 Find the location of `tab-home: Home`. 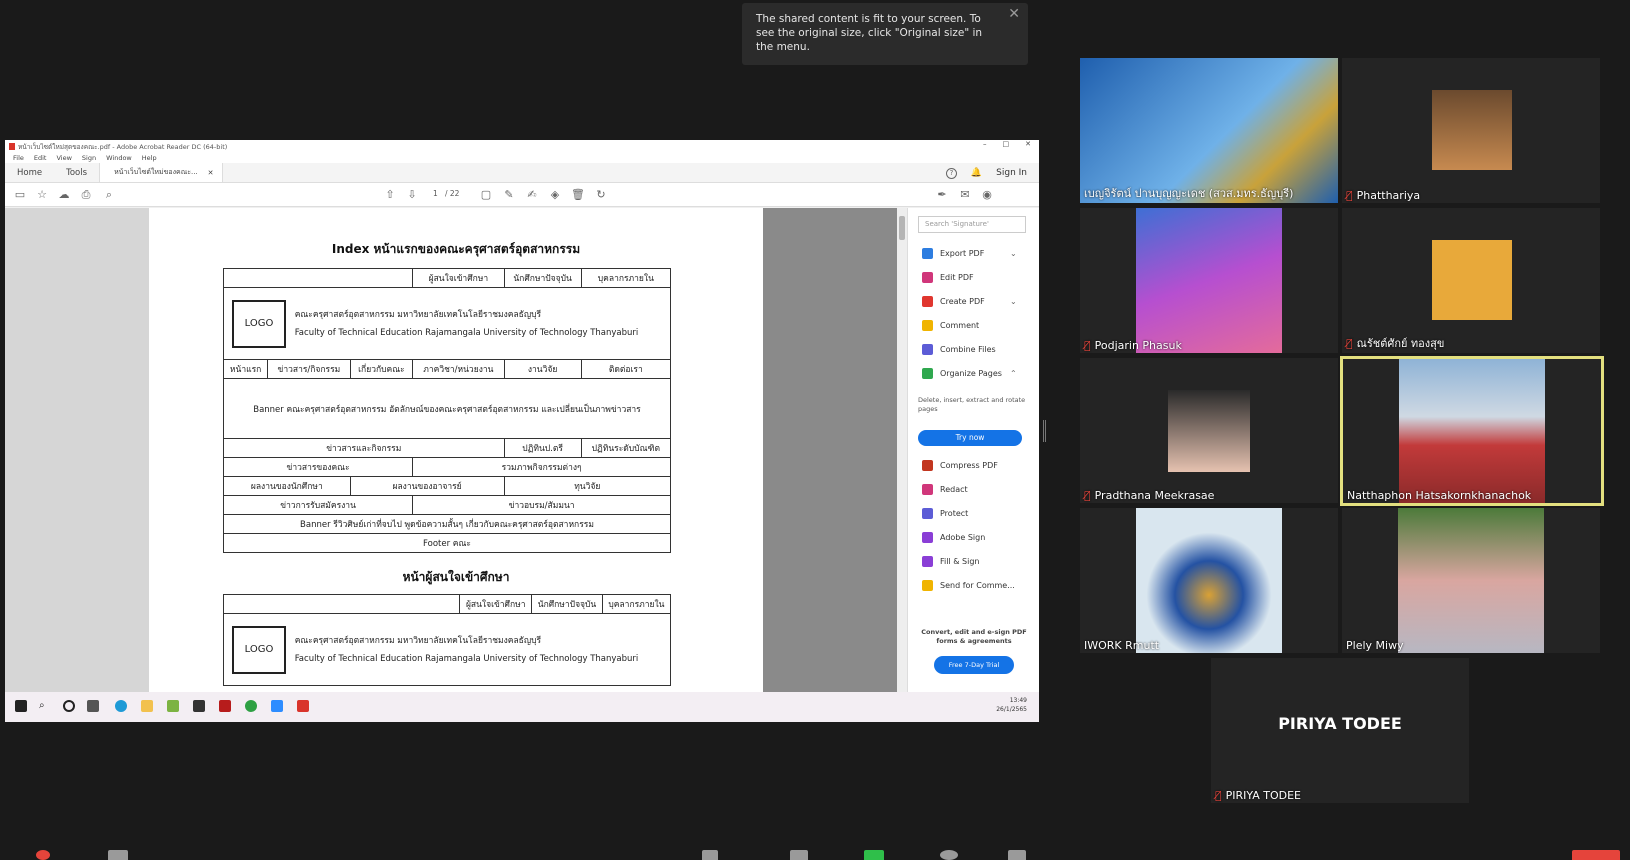

tab-home: Home is located at coordinates (29, 172).